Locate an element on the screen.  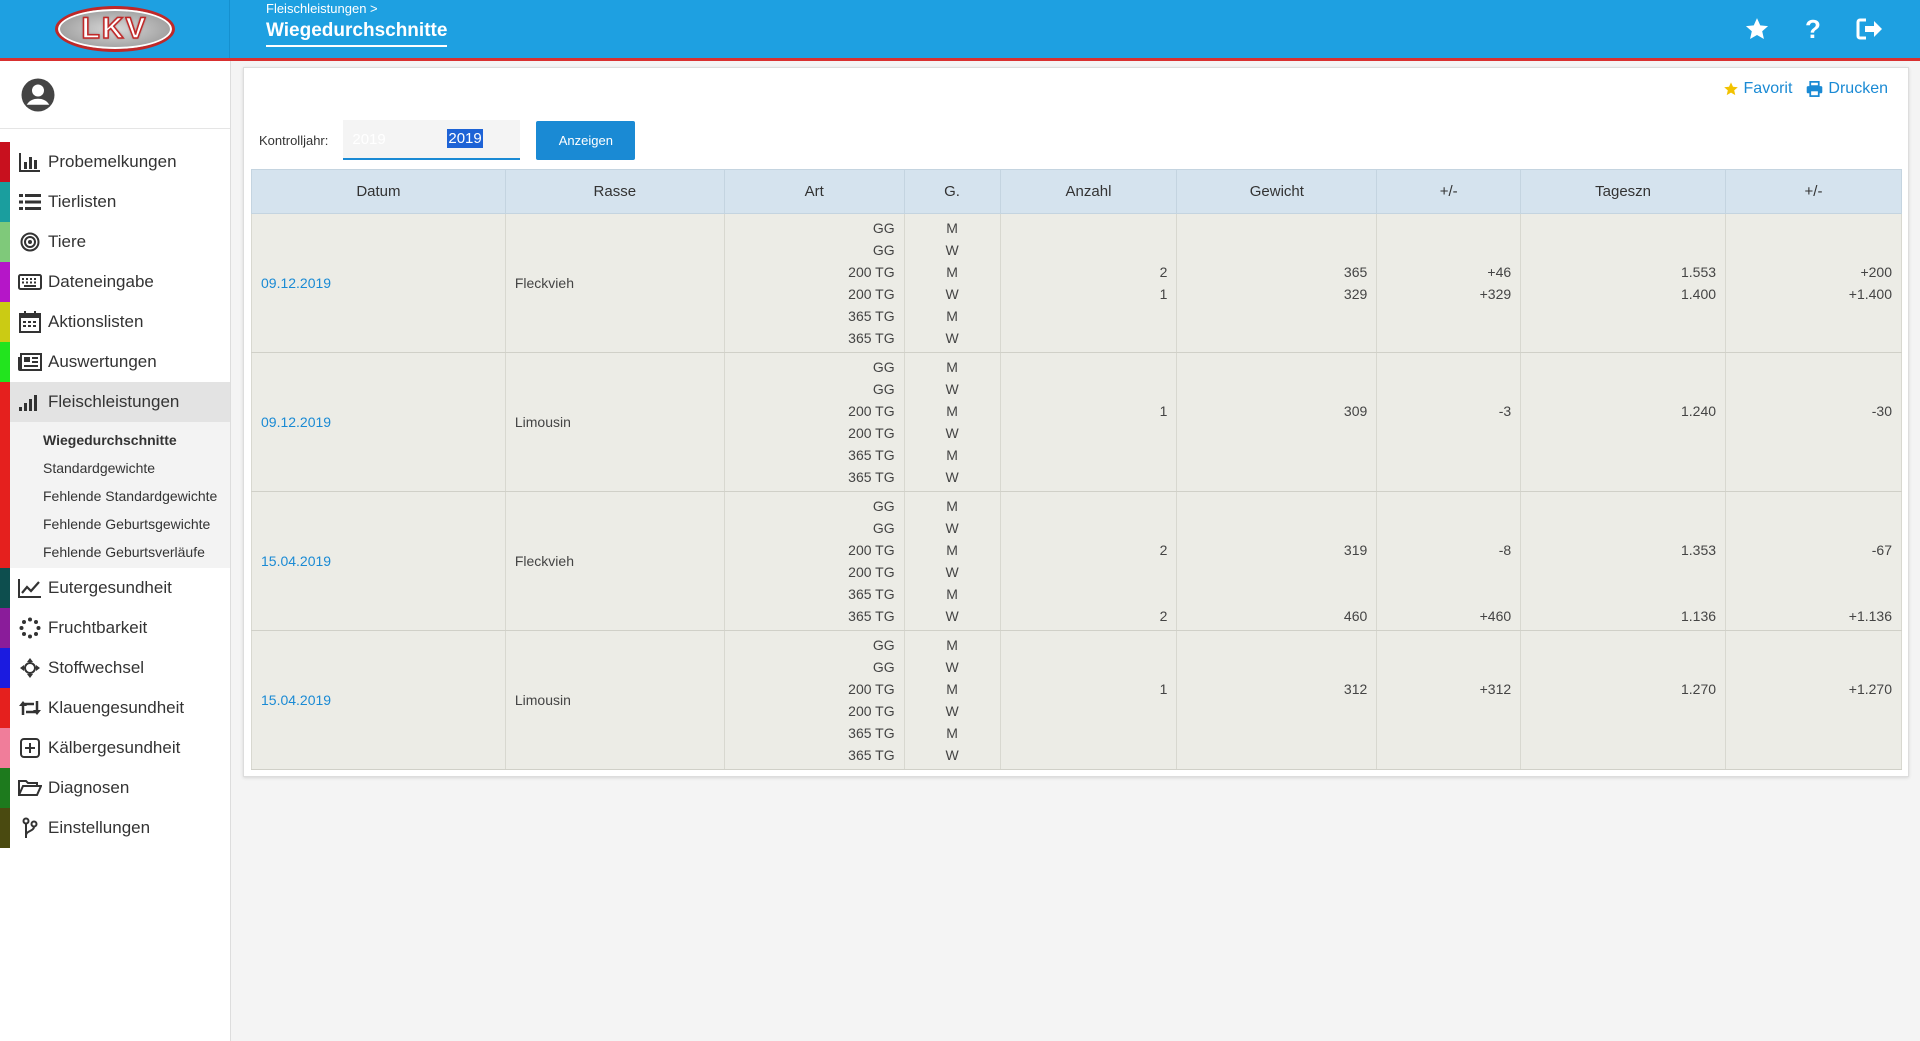
print-button: Drucken is located at coordinates (1847, 89).